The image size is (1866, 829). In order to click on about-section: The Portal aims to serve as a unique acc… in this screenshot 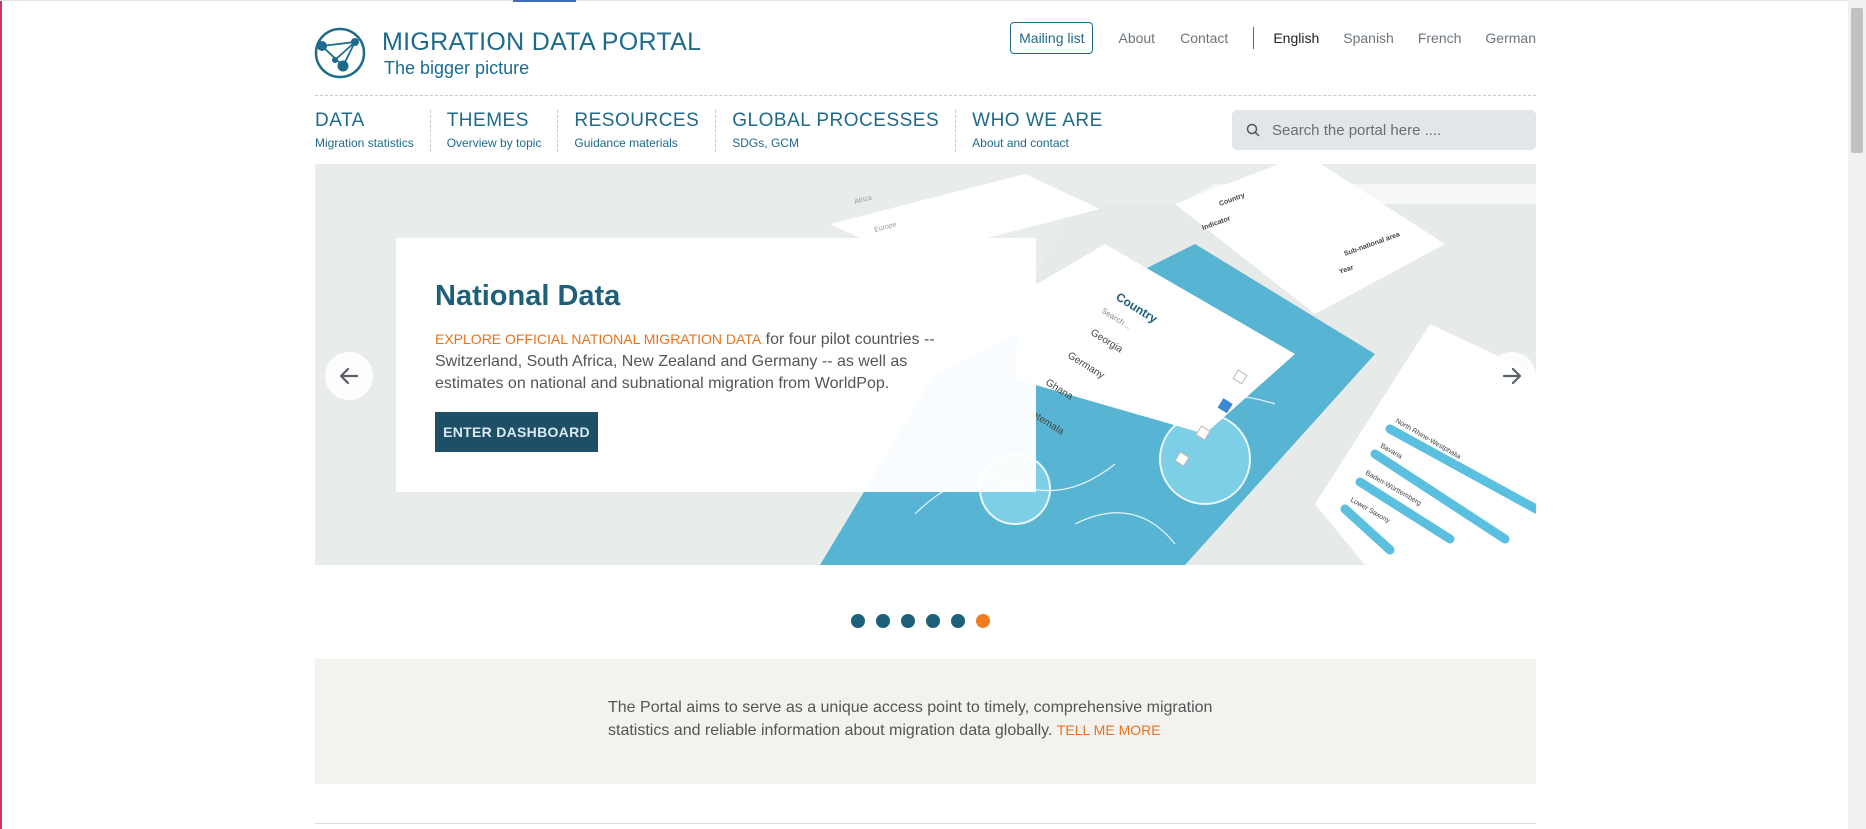, I will do `click(925, 721)`.